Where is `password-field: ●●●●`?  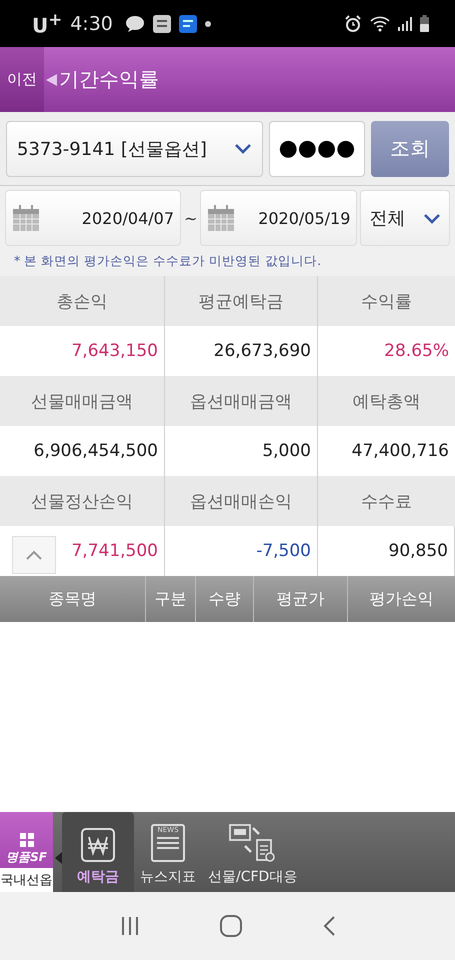 password-field: ●●●● is located at coordinates (317, 148).